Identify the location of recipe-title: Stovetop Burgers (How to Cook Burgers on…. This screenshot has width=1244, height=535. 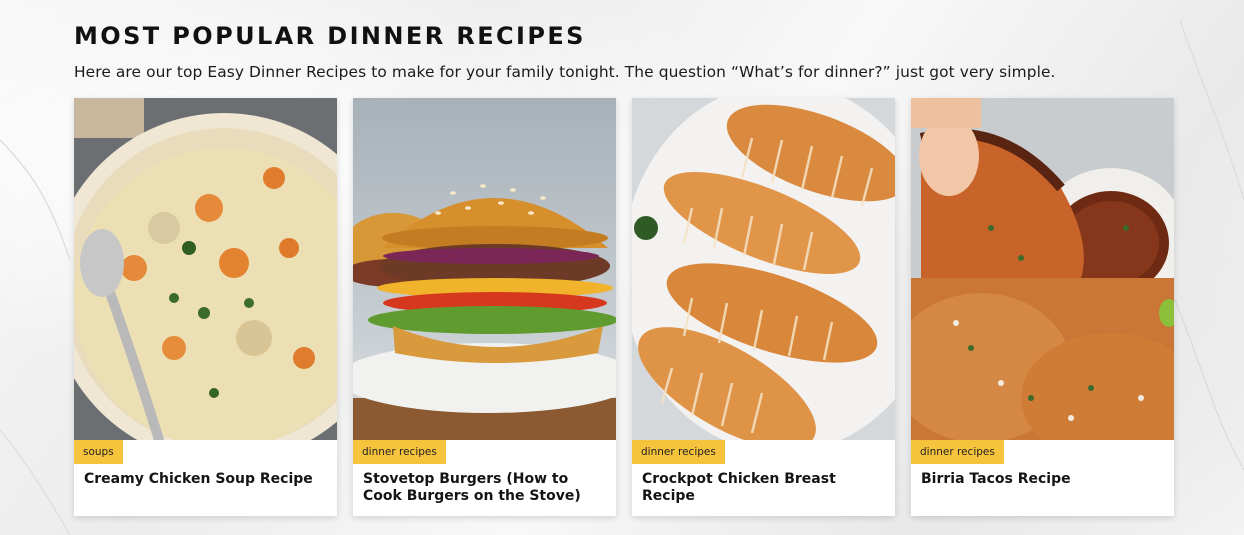
(483, 487).